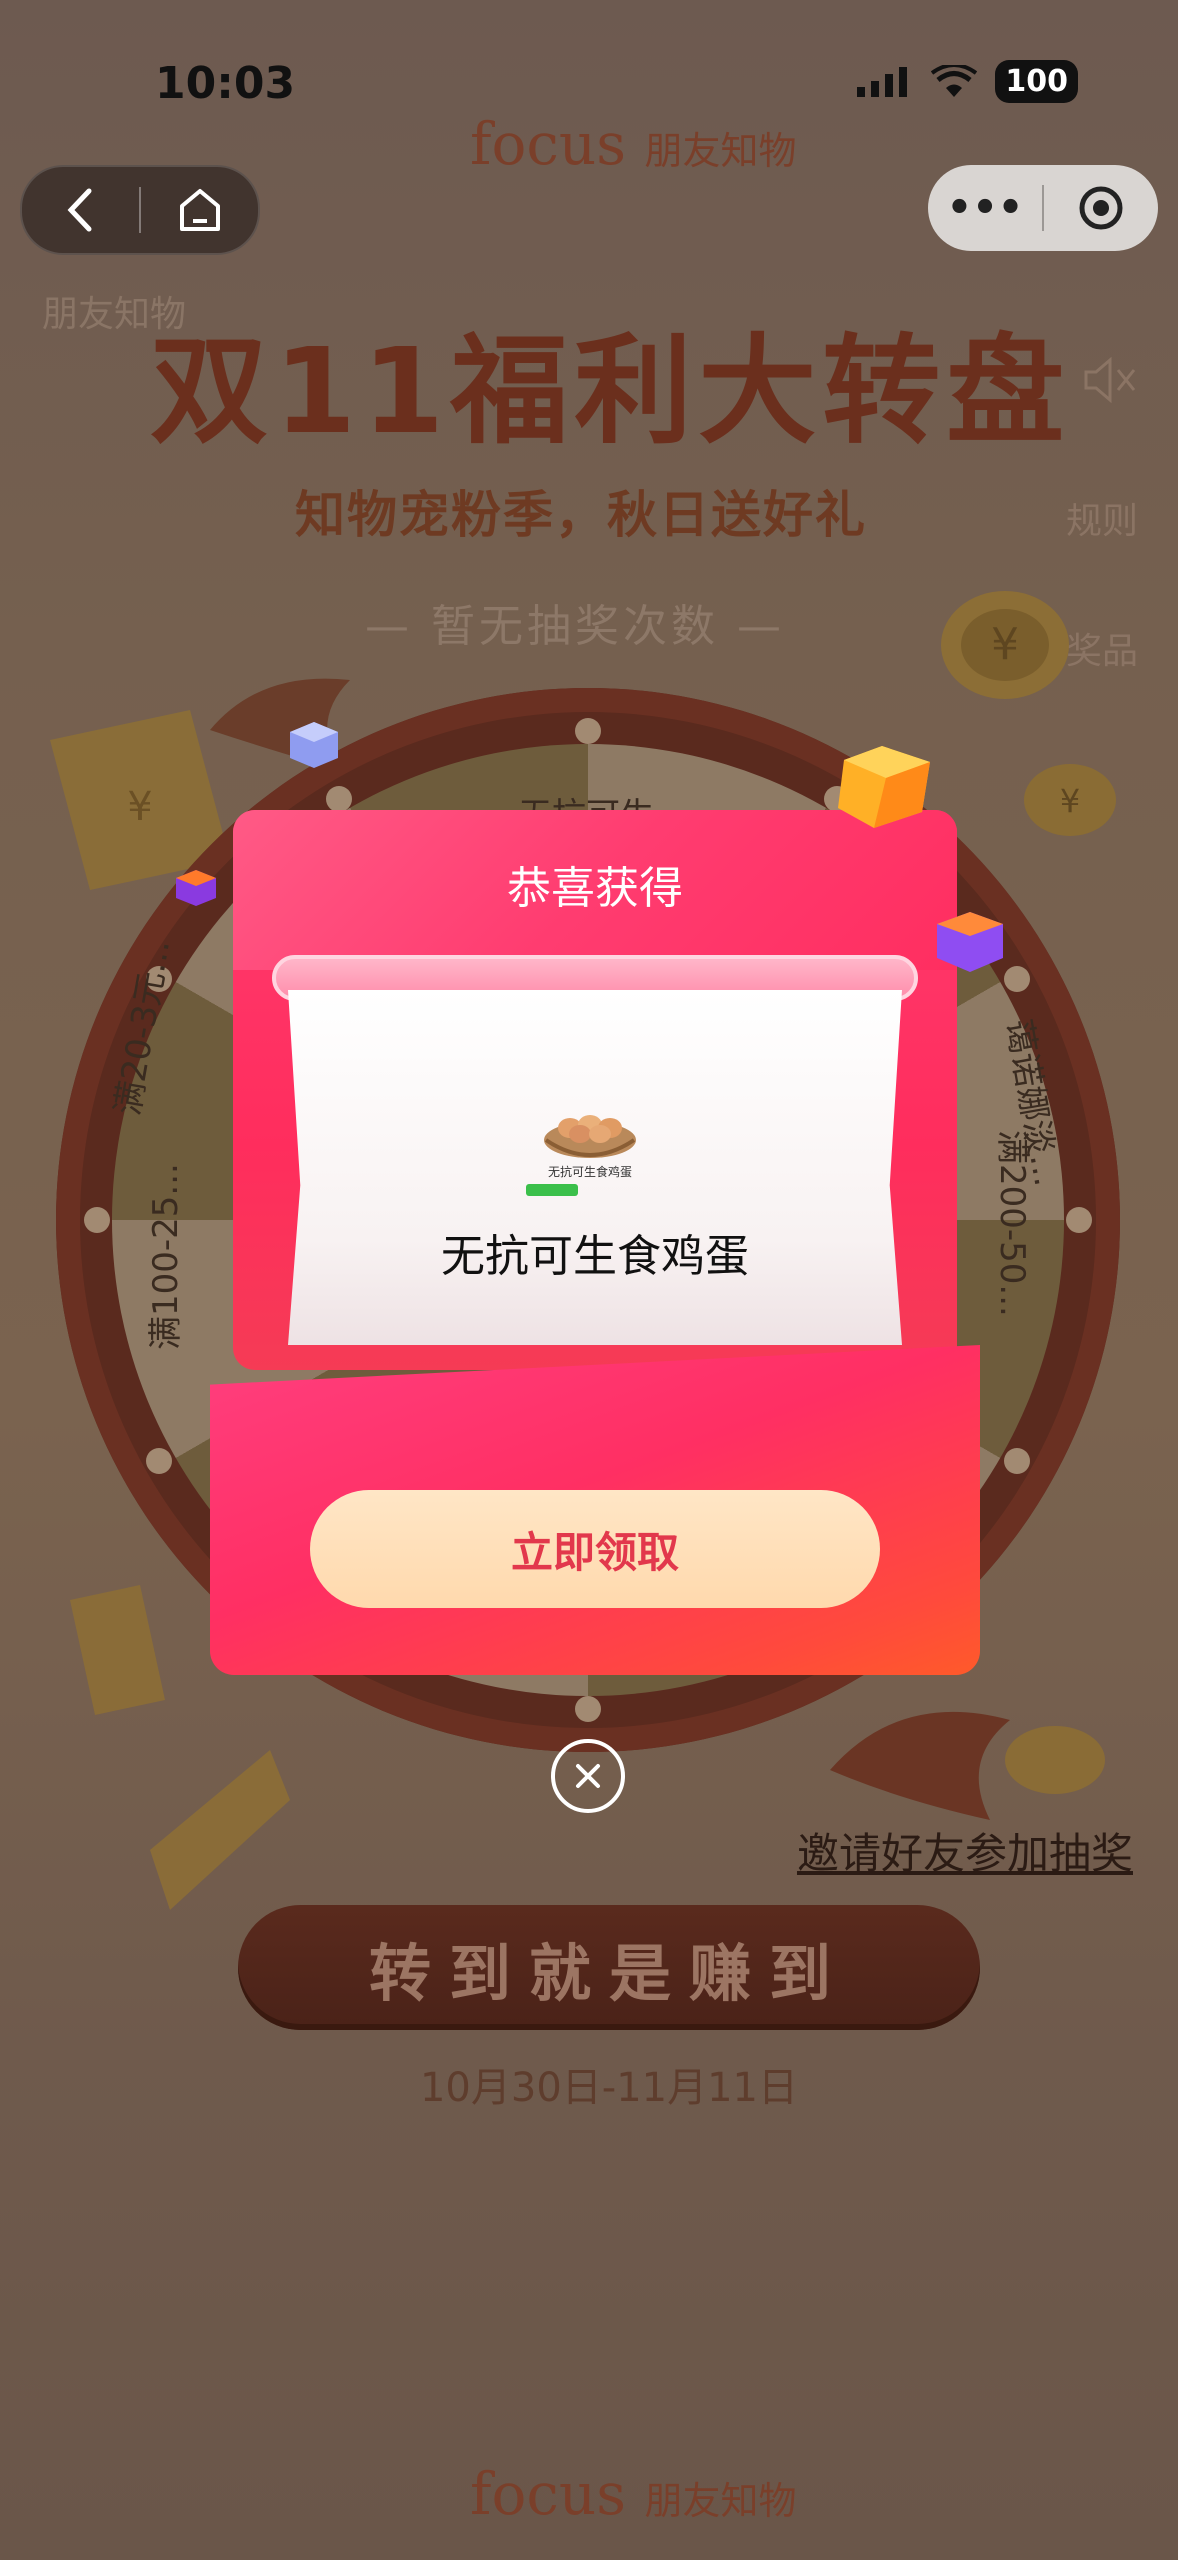  What do you see at coordinates (595, 1549) in the screenshot?
I see `claim-button: 立即领取` at bounding box center [595, 1549].